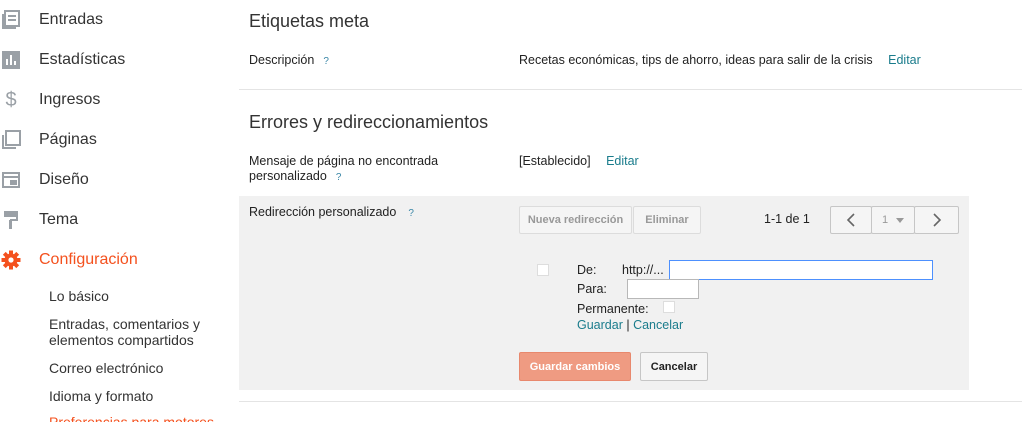 Image resolution: width=1022 pixels, height=422 pixels. What do you see at coordinates (64, 179) in the screenshot?
I see `sidebar-item-label: Diseño` at bounding box center [64, 179].